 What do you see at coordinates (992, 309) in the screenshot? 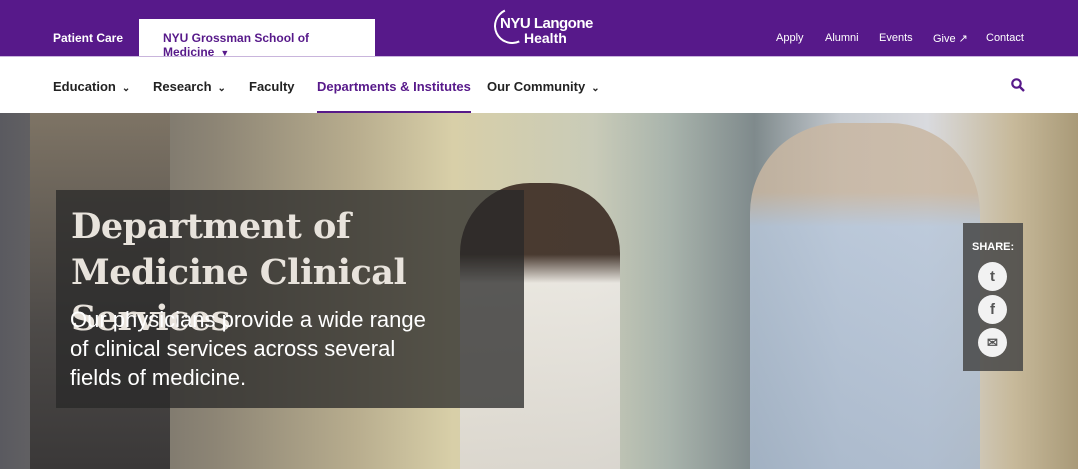
I see `facebook-icon: f` at bounding box center [992, 309].